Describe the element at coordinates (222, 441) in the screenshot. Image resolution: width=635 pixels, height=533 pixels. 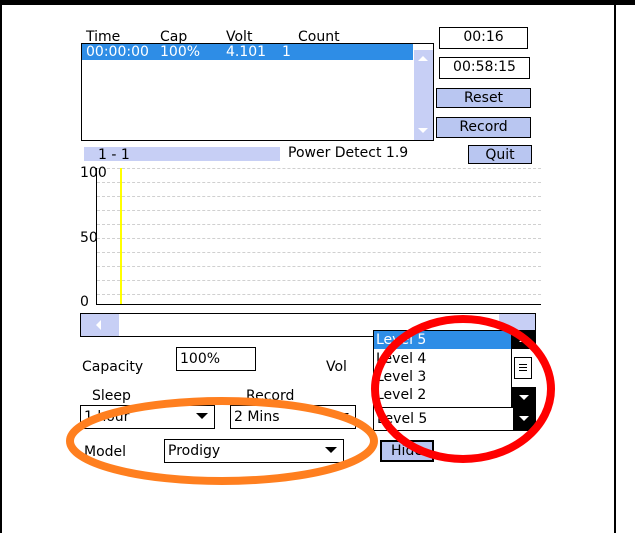
I see `orange-highlight-ellipse` at that location.